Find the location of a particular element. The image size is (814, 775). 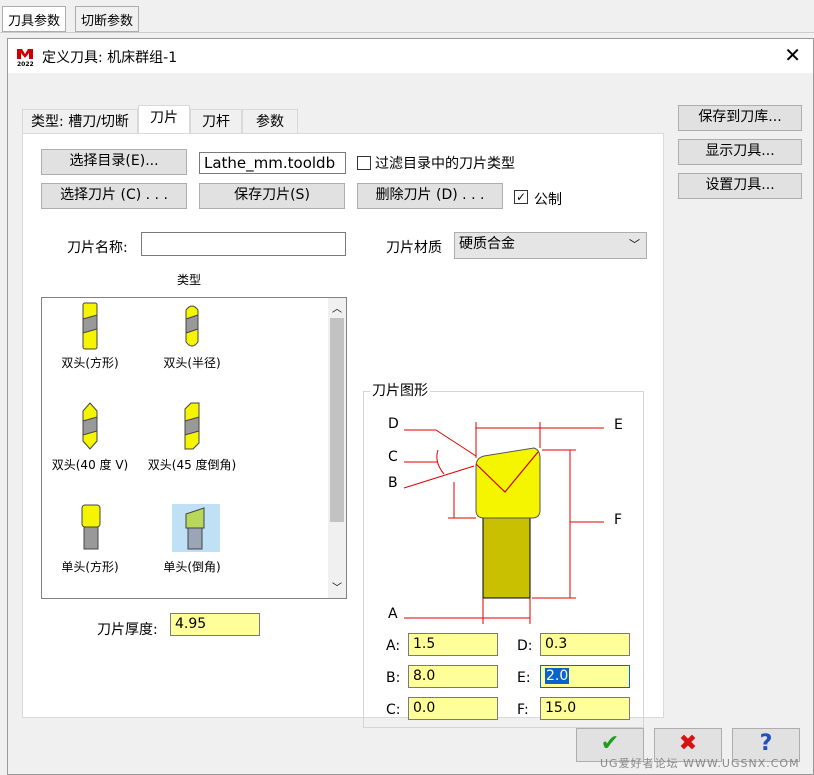

single-square-insert-icon is located at coordinates (91, 527).